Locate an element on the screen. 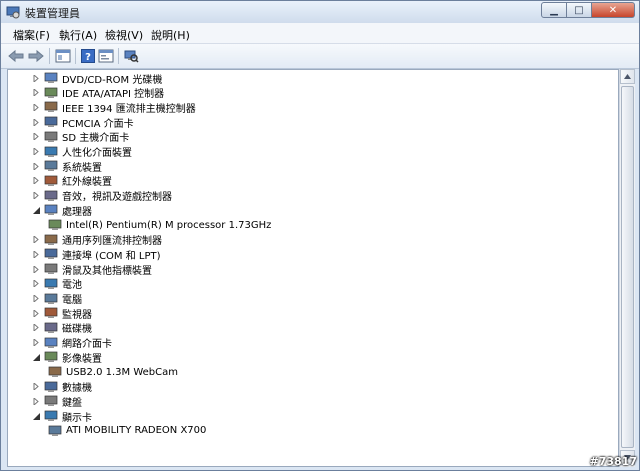 This screenshot has height=471, width=640. device-category-row: 音效，視訊及遊戲控制器 is located at coordinates (102, 196).